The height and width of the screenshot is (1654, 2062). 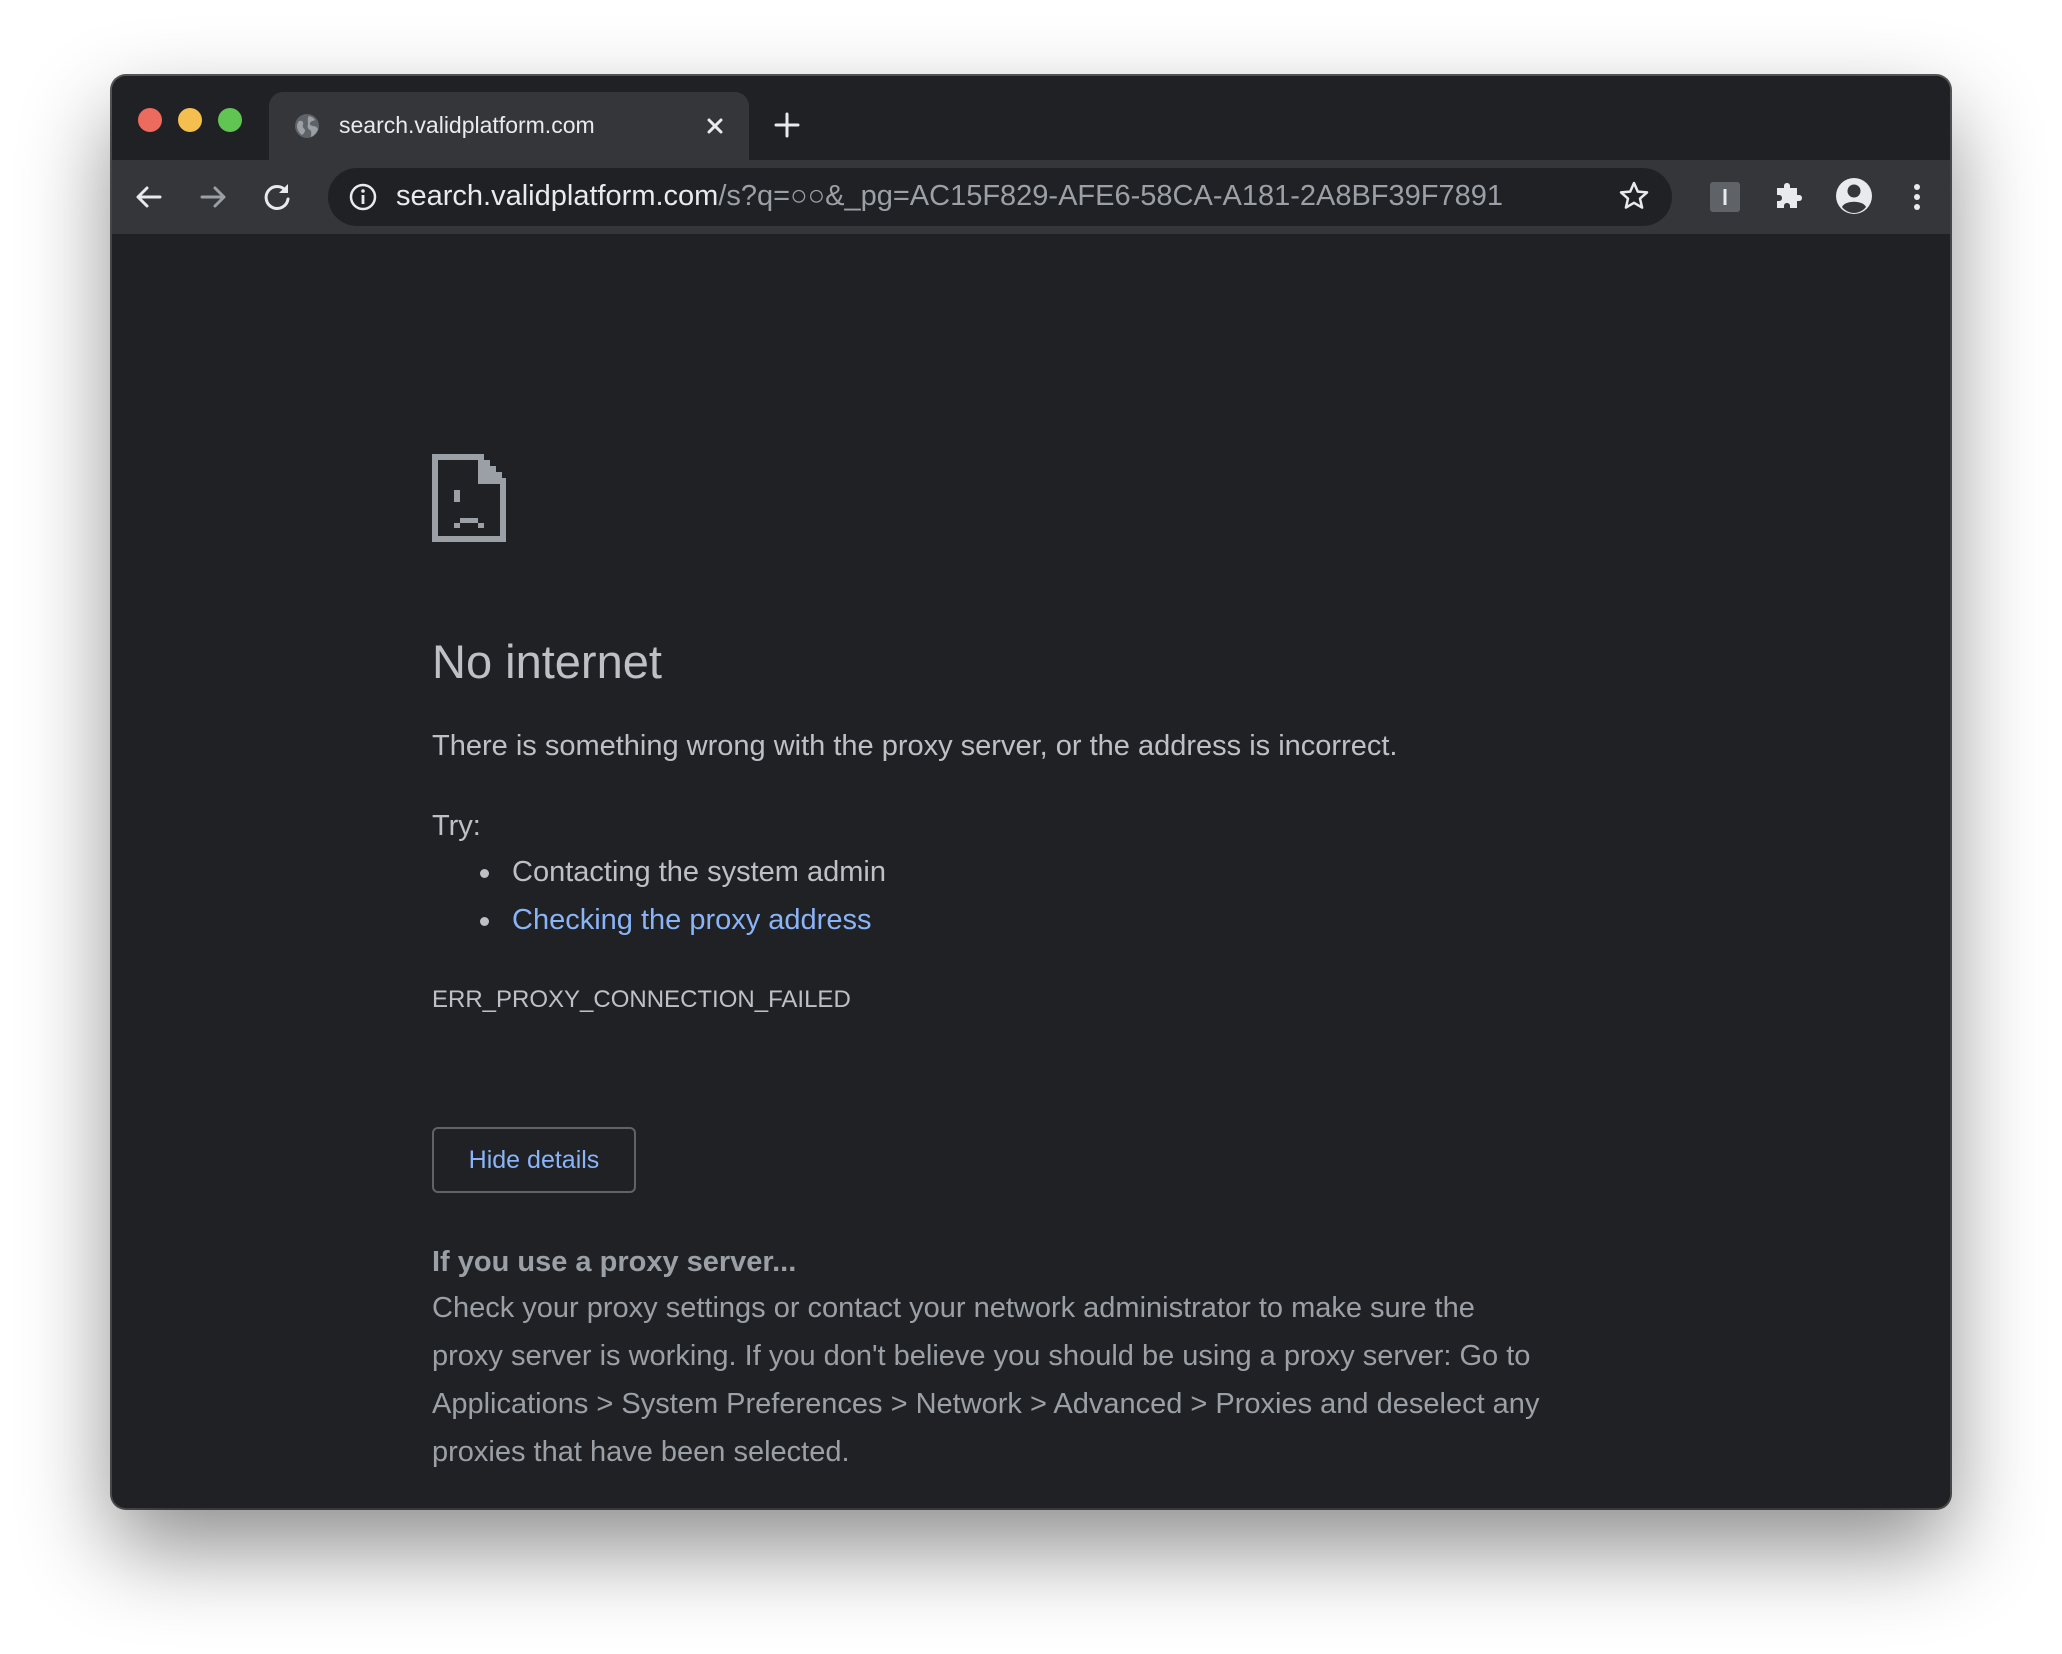 I want to click on error-heading: No internet, so click(x=547, y=661).